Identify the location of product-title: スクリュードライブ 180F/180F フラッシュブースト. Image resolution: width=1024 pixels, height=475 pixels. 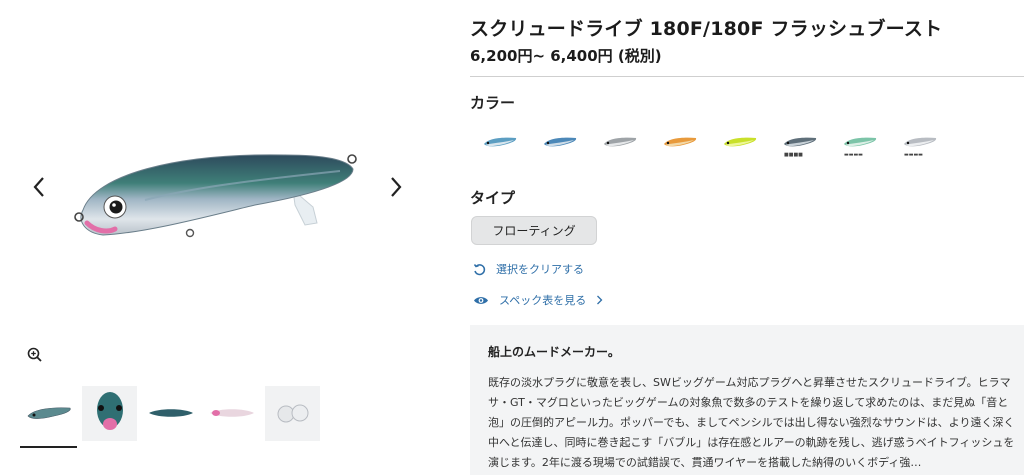
(706, 29).